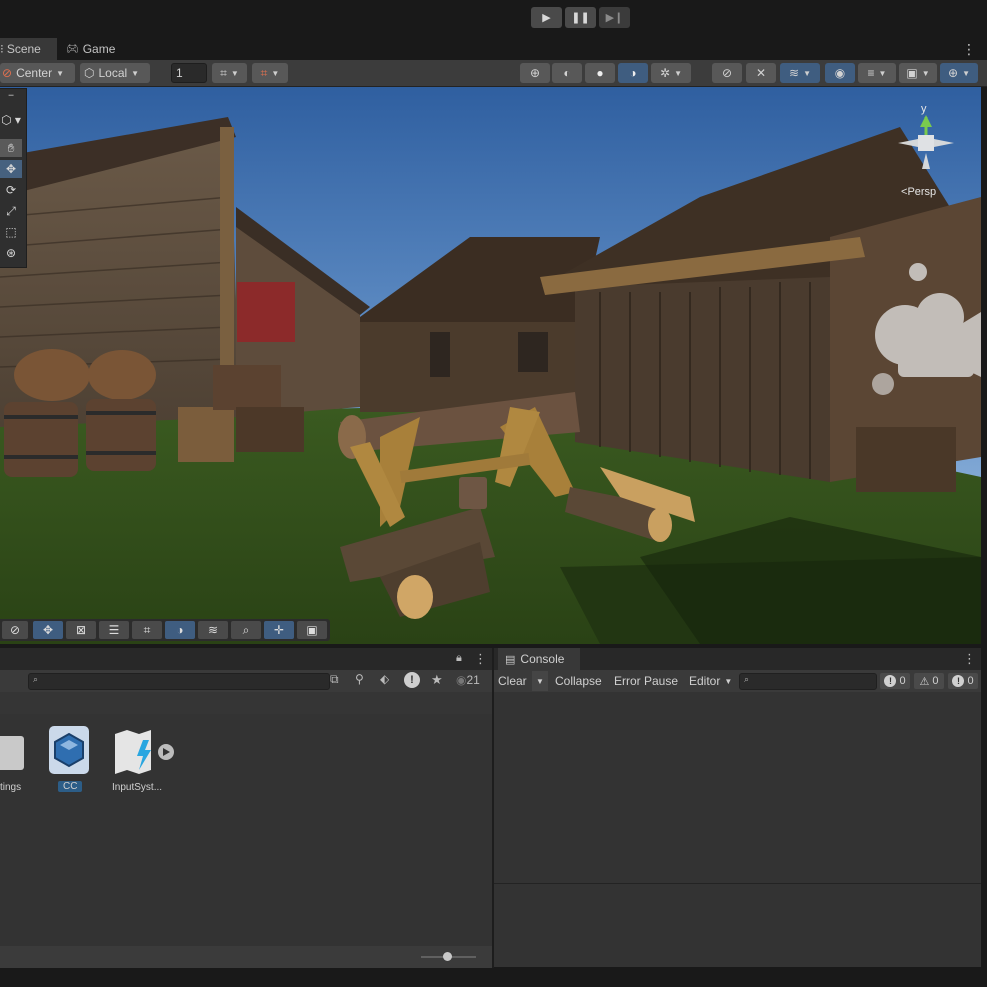 The height and width of the screenshot is (987, 987). Describe the element at coordinates (189, 73) in the screenshot. I see `grid-increment-field: 1` at that location.